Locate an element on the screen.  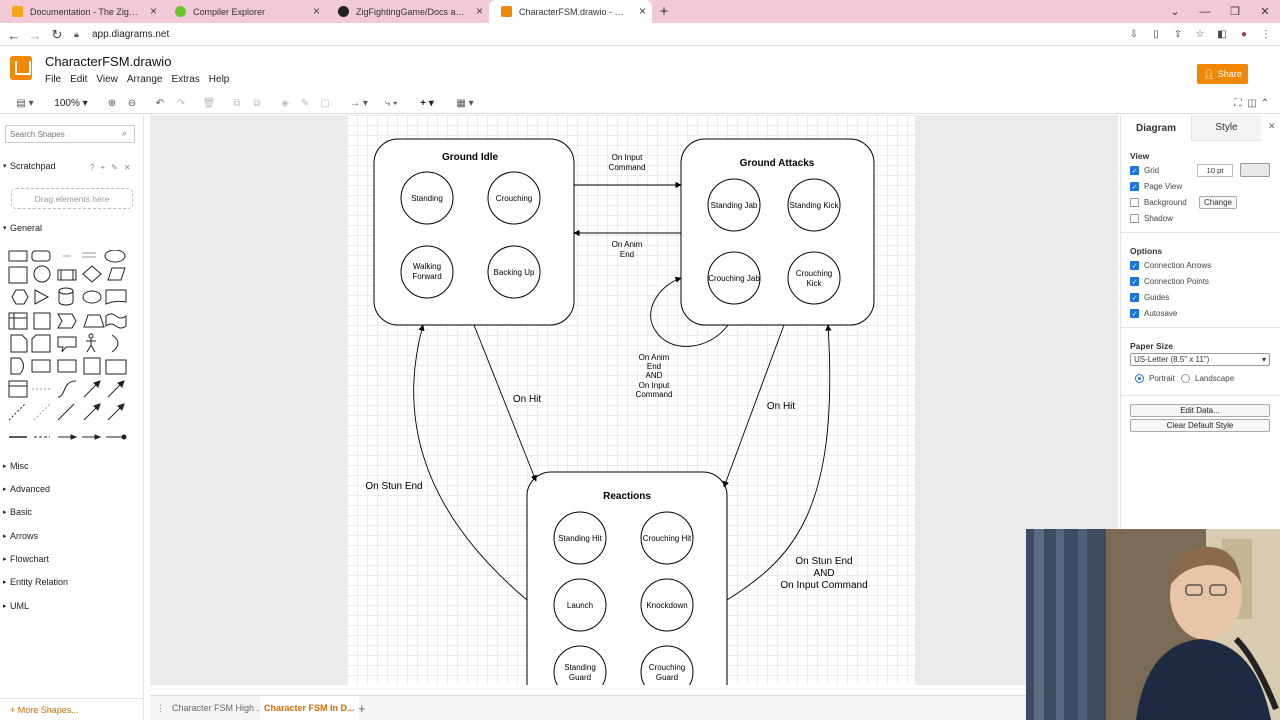
zoom-in-icon: ⊕ is located at coordinates (112, 103).